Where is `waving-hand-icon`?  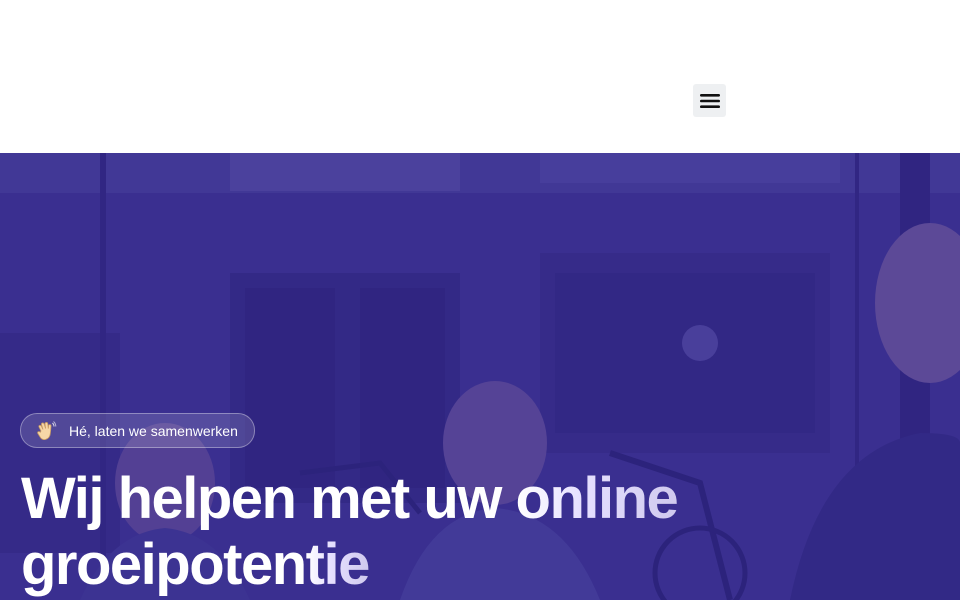 waving-hand-icon is located at coordinates (47, 430).